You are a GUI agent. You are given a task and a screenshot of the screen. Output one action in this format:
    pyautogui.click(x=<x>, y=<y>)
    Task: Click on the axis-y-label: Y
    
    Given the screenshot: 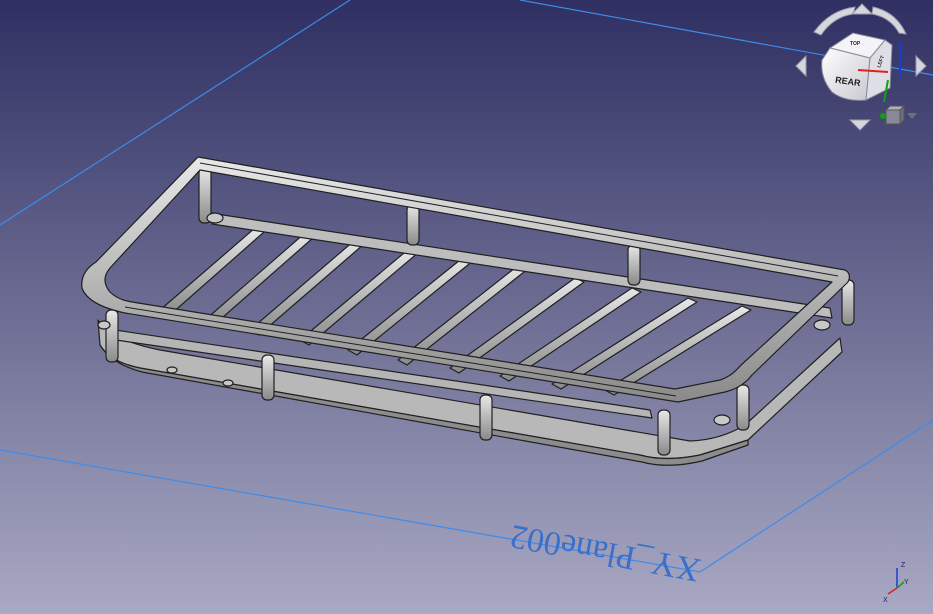 What is the action you would take?
    pyautogui.click(x=906, y=582)
    